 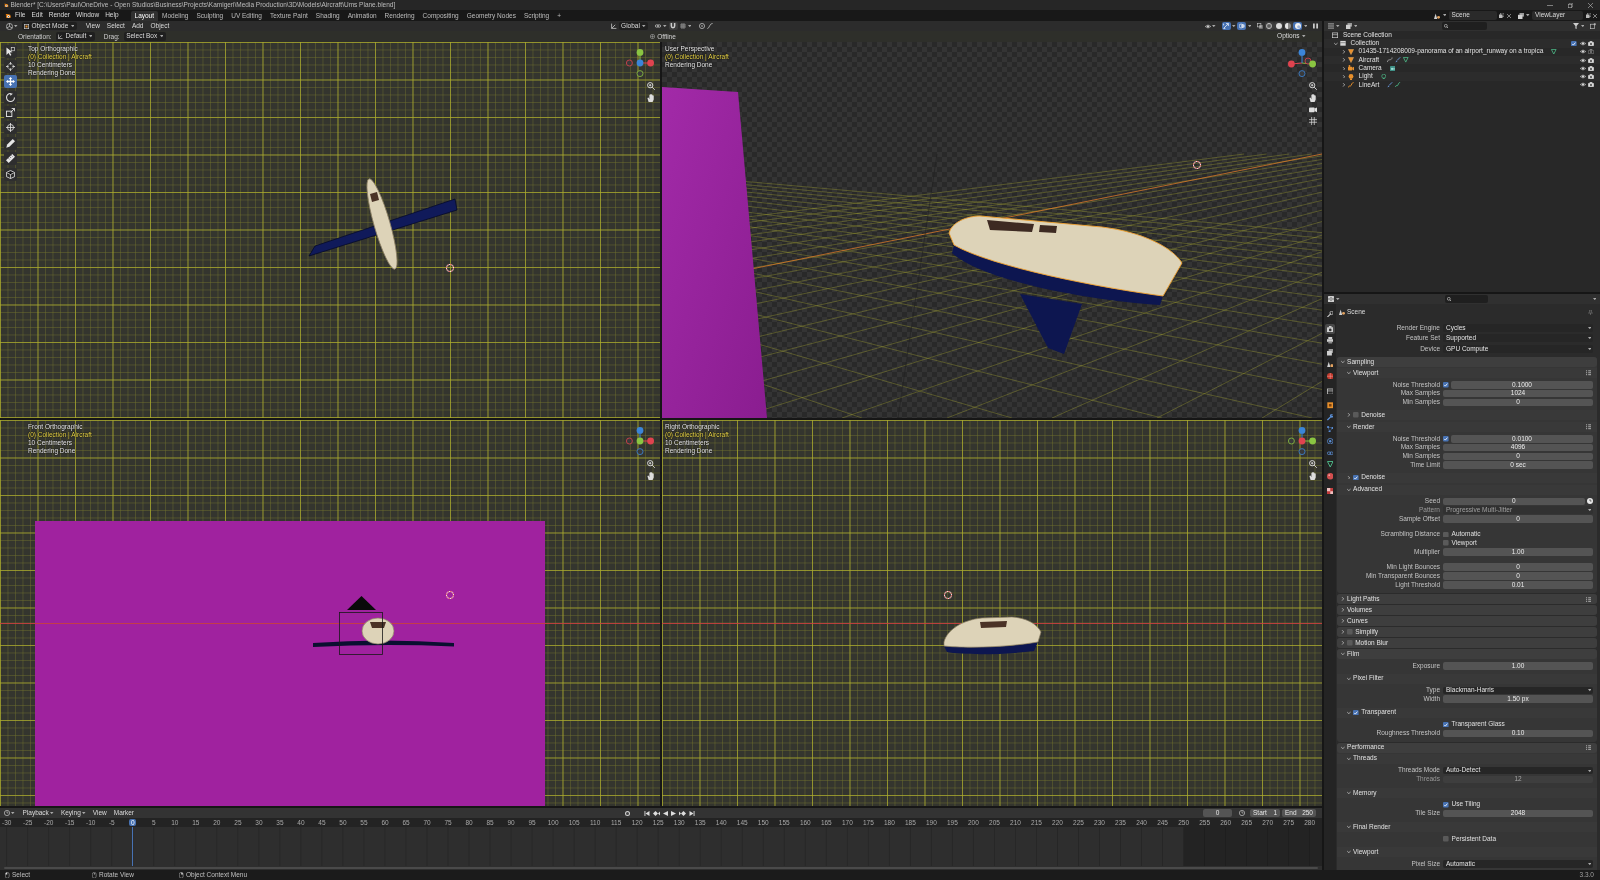 I want to click on pause-icon, so click(x=1315, y=26).